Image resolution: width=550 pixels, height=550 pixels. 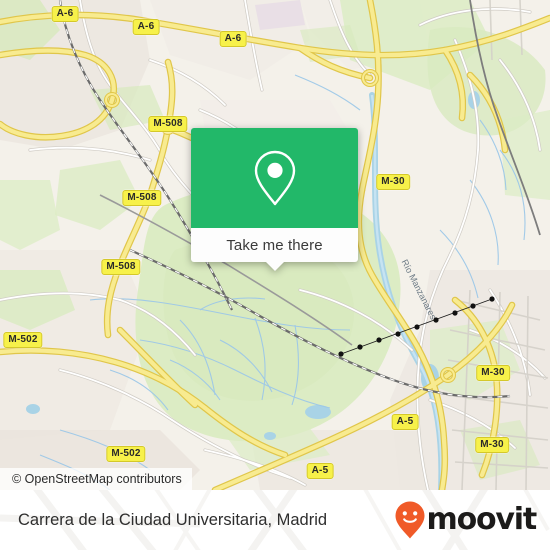 I want to click on take-me-there-label: Take me there, so click(x=274, y=245).